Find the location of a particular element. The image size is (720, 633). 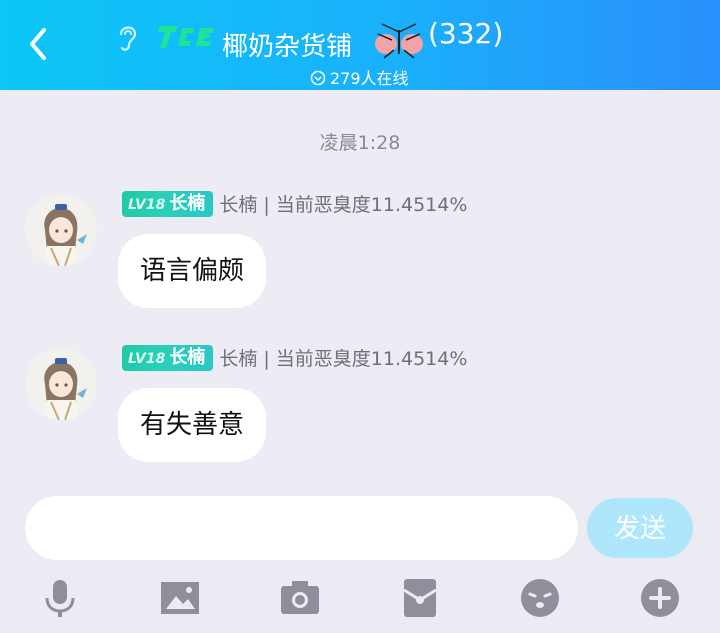

message-bubble: 语言偏颇 is located at coordinates (192, 271).